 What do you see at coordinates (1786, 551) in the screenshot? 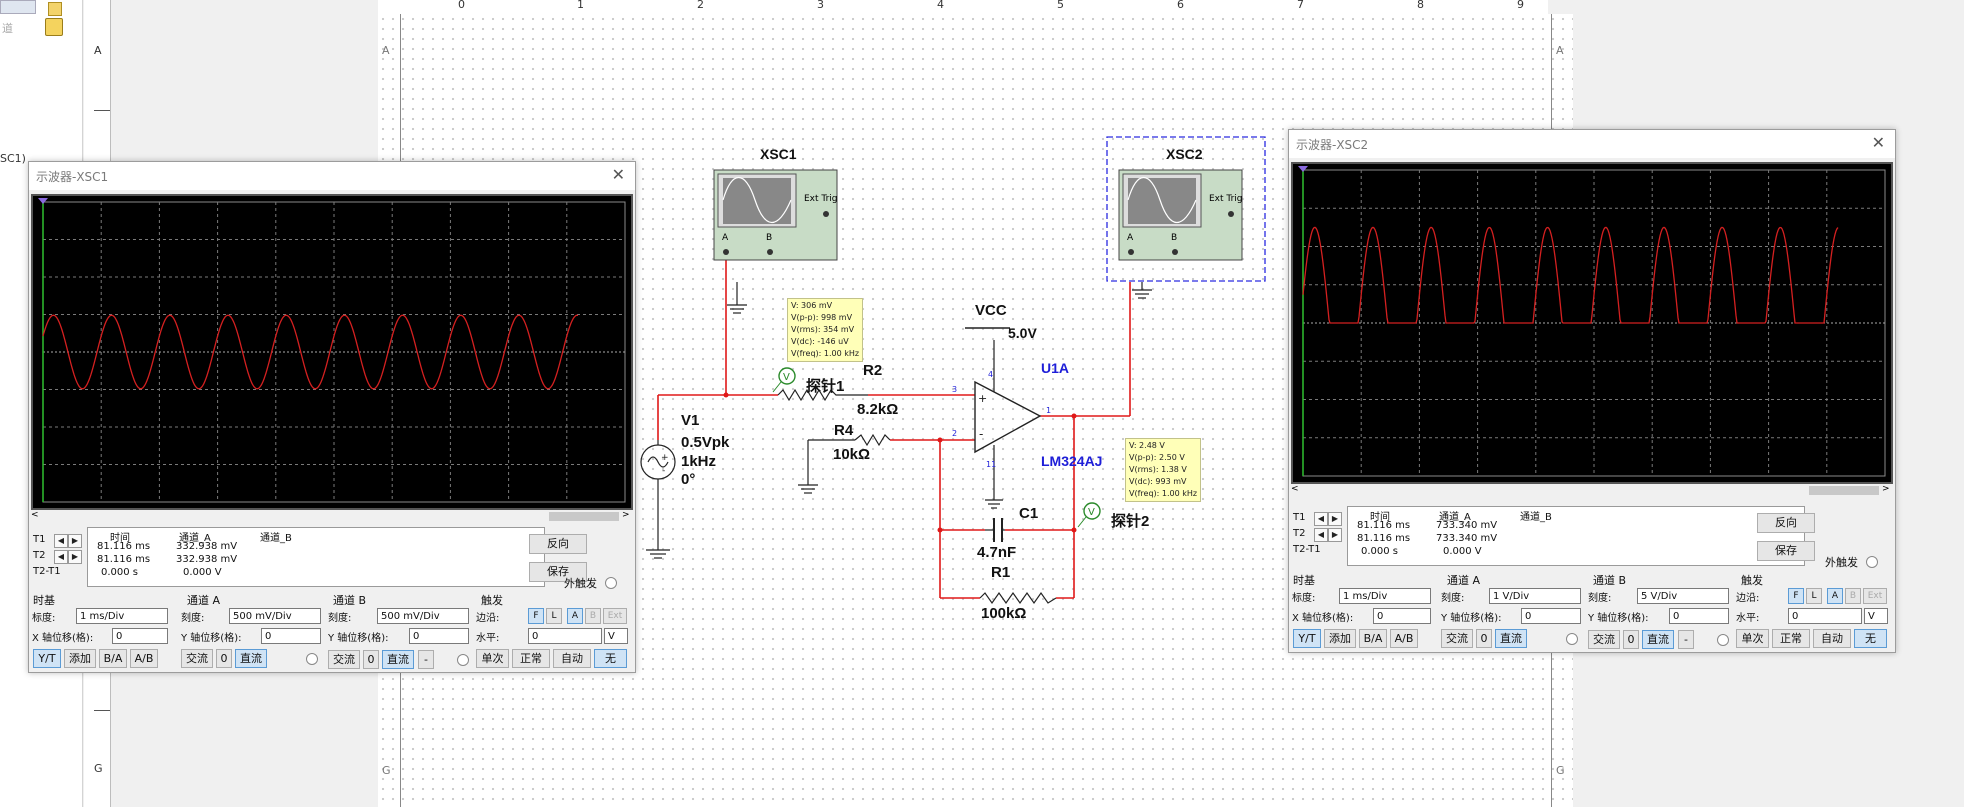
I see `save-button: 保存` at bounding box center [1786, 551].